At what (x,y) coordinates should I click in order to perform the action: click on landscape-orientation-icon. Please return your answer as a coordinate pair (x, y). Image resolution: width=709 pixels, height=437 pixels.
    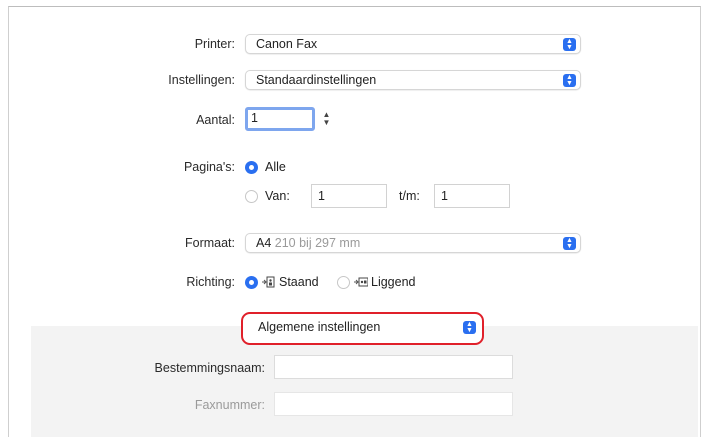
    Looking at the image, I should click on (361, 282).